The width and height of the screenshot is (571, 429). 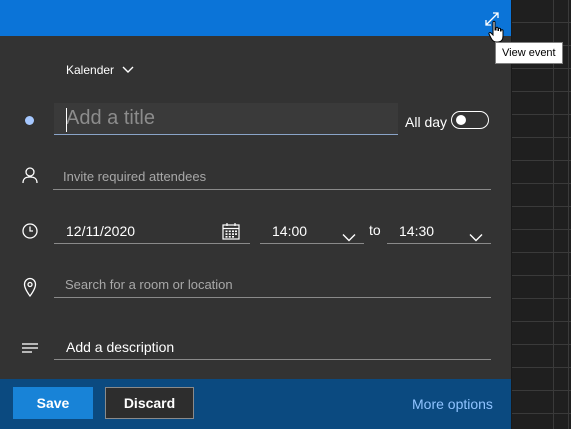 I want to click on person-icon, so click(x=30, y=175).